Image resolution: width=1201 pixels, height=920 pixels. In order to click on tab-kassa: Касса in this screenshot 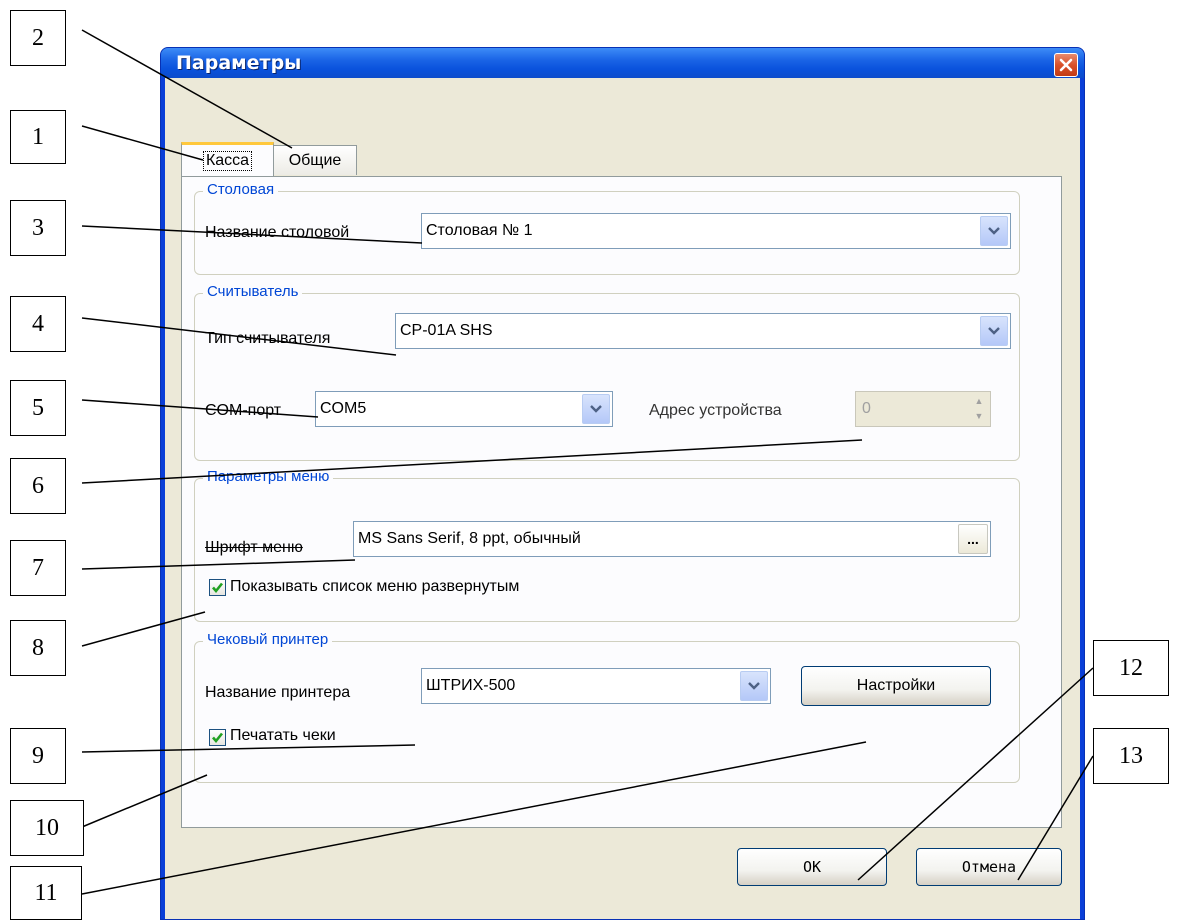, I will do `click(227, 159)`.